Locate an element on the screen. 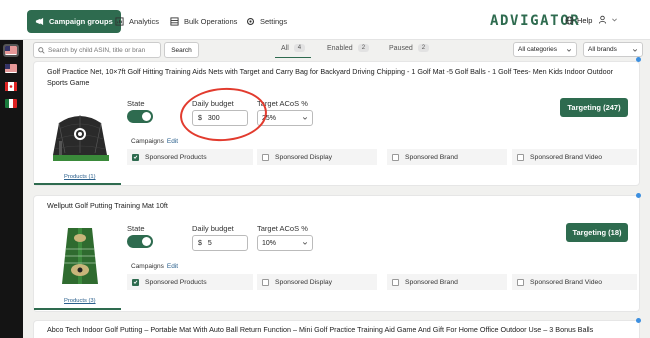  tab-bulk-operations: Bulk Operations is located at coordinates (203, 21).